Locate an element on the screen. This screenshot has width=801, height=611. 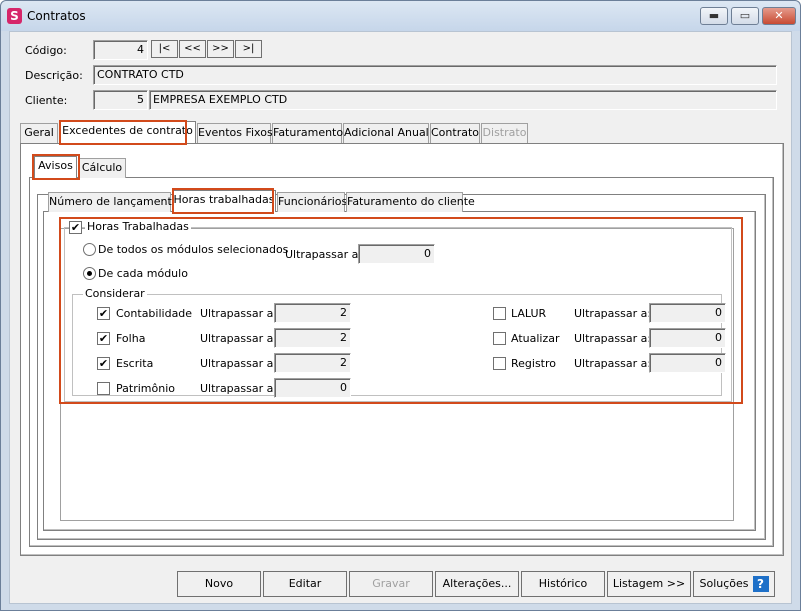
novo-button: Novo is located at coordinates (219, 584).